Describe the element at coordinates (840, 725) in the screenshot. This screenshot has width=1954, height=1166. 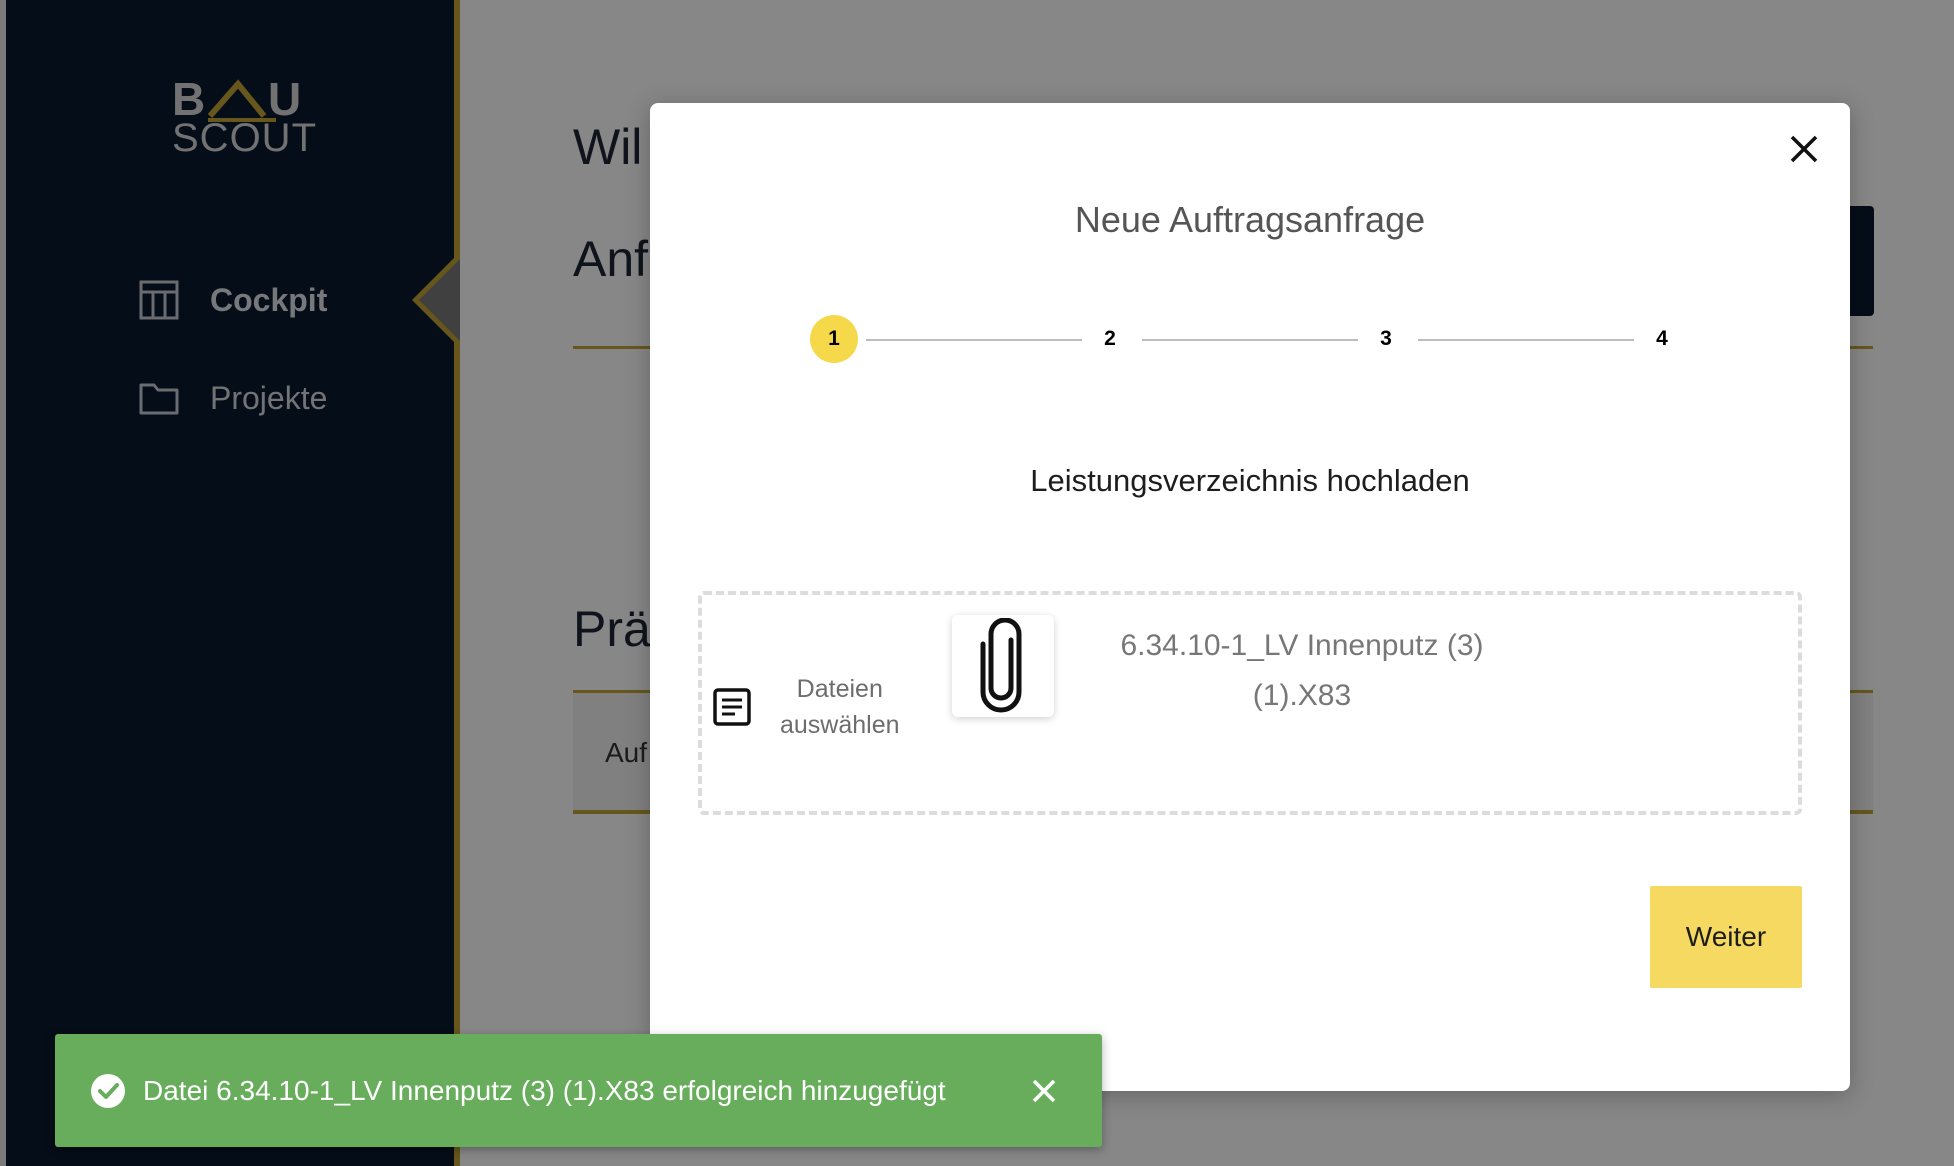
I see `select-files-label-line2: auswählen` at that location.